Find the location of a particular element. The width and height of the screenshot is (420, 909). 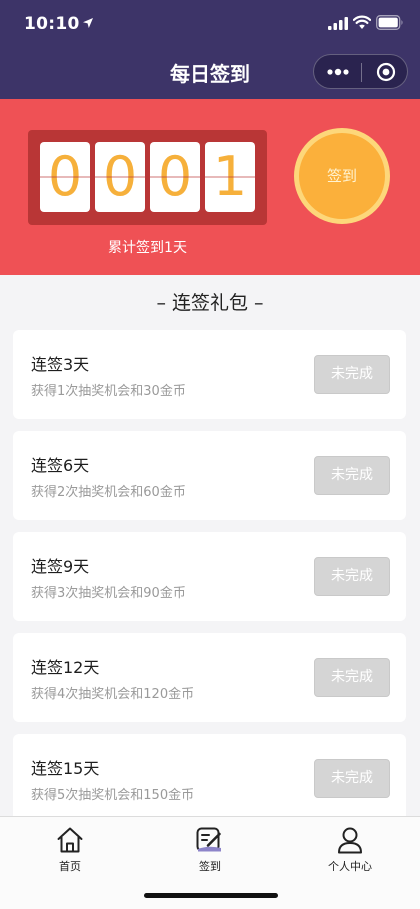

reward-description: 获得2次抽奖机会和60金币 is located at coordinates (108, 492).